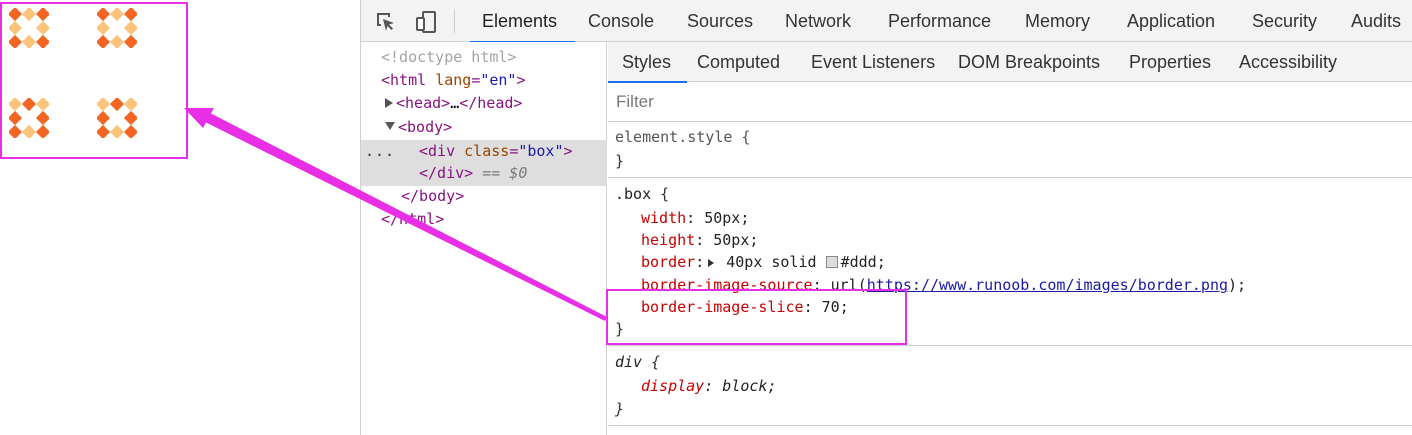 The height and width of the screenshot is (435, 1412). I want to click on head-tag: head, so click(423, 103).